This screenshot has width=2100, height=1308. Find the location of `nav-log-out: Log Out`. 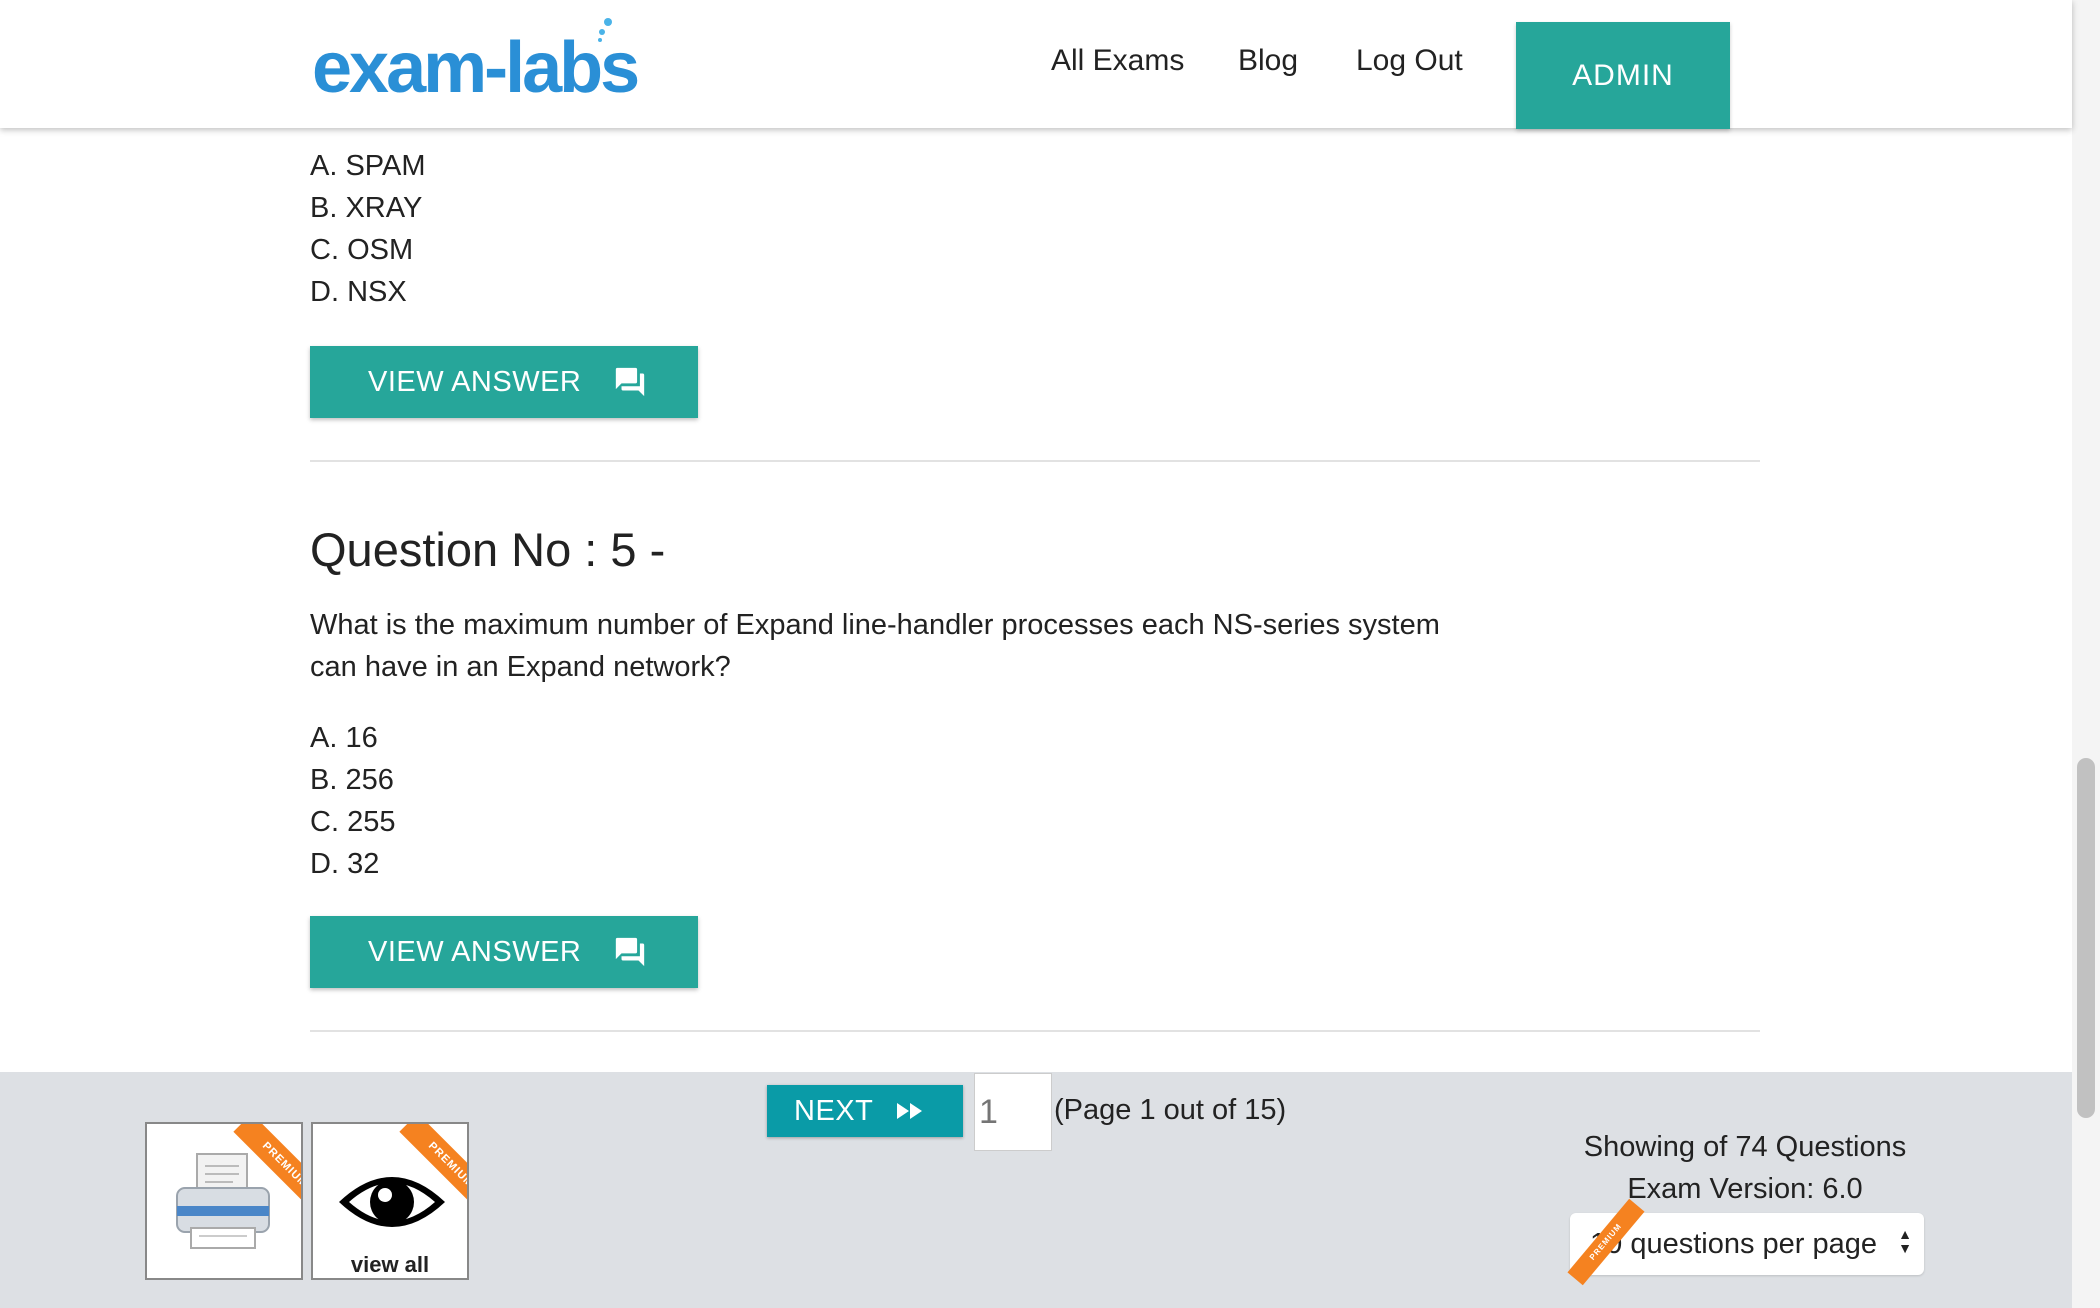

nav-log-out: Log Out is located at coordinates (1409, 61).